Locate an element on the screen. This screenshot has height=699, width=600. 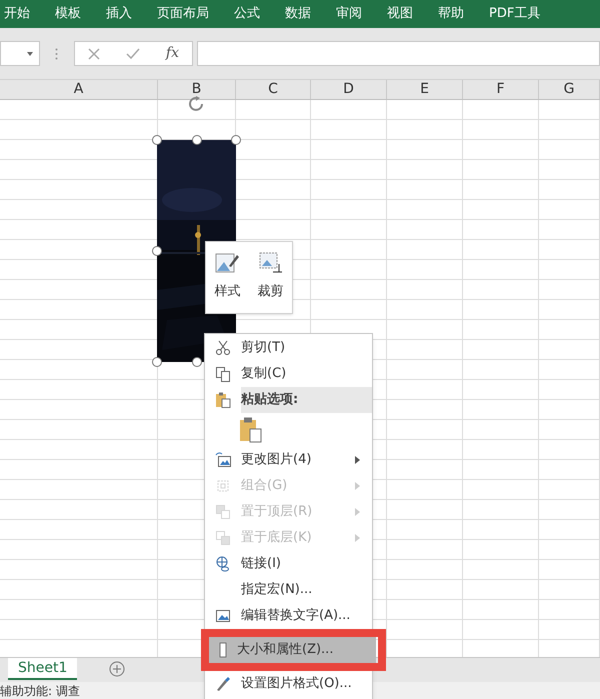
picture-change-icon is located at coordinates (223, 460).